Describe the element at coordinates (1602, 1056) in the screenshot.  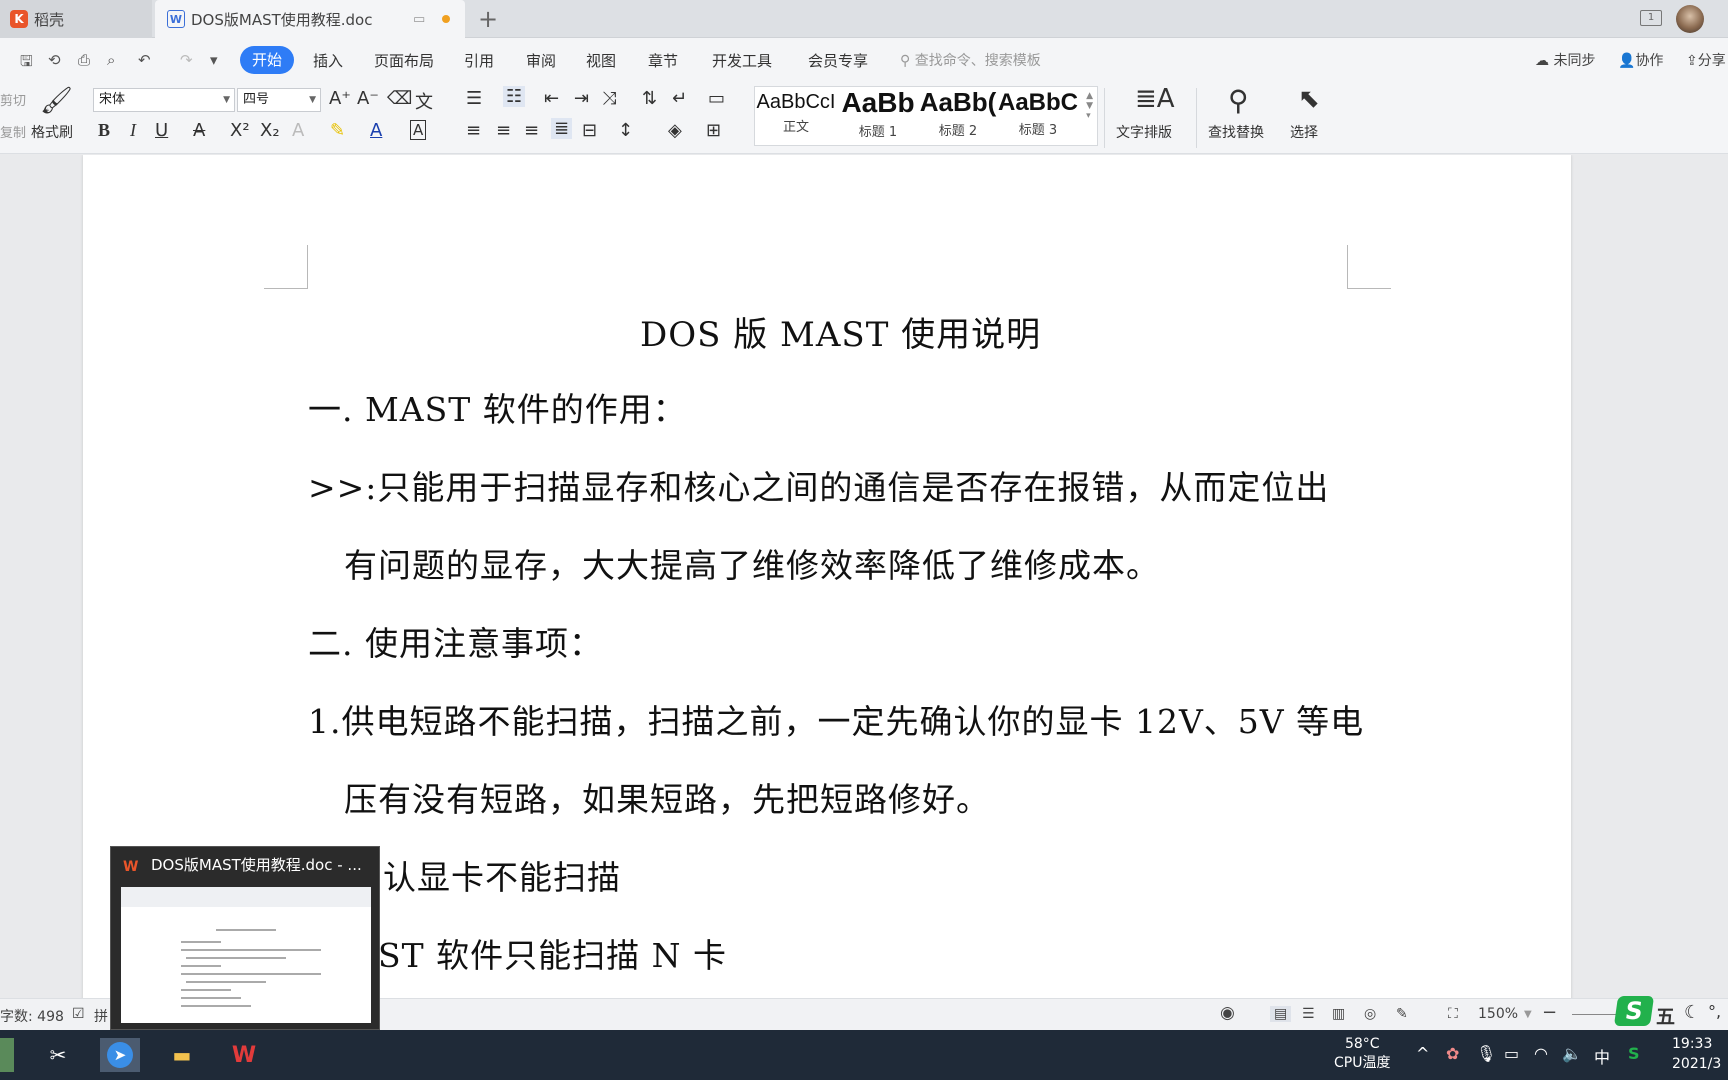
I see `ime-indicator: 中` at that location.